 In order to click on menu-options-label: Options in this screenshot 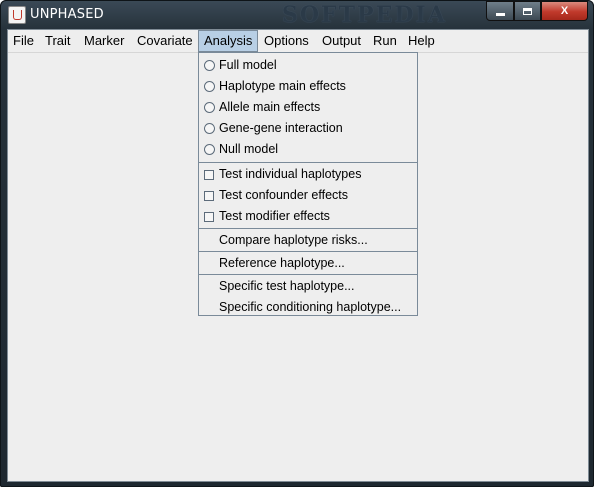, I will do `click(286, 40)`.